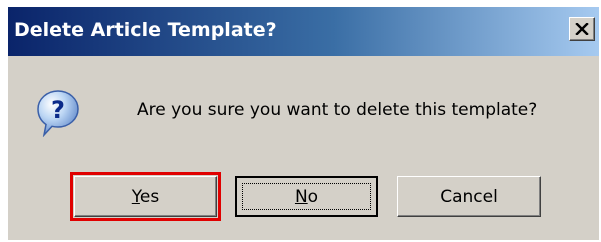  I want to click on no-button-label: No, so click(306, 196).